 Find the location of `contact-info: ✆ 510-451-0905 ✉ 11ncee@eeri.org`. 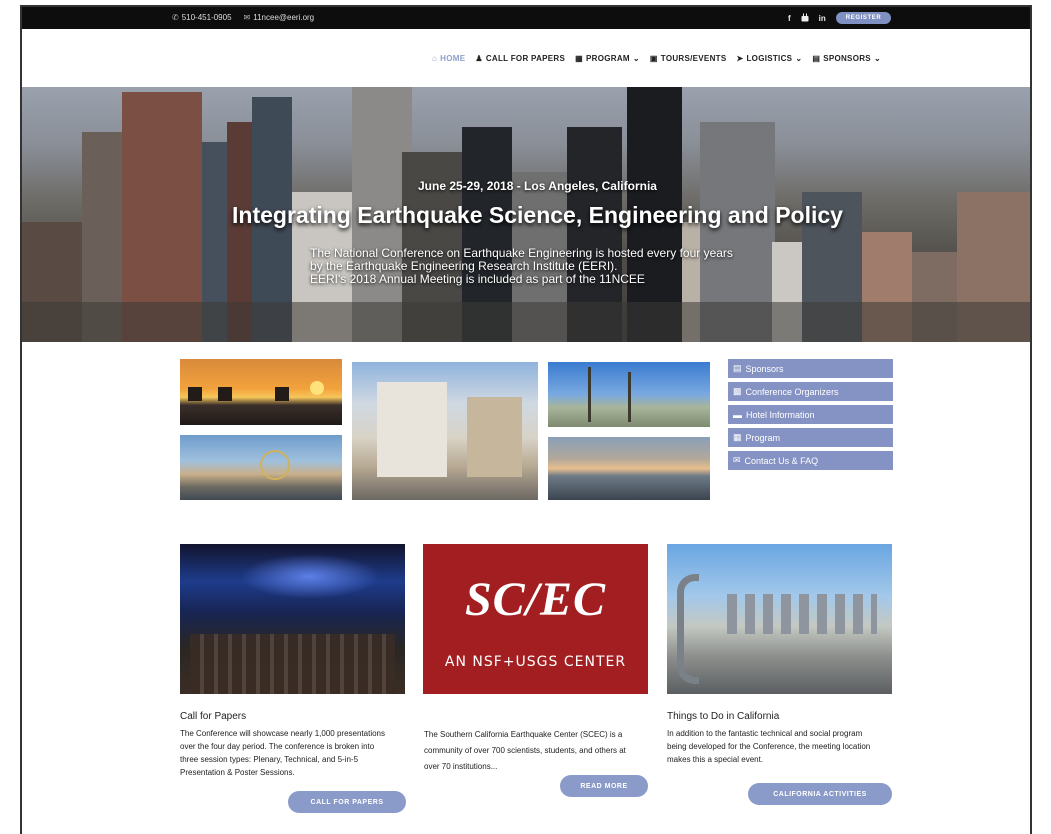

contact-info: ✆ 510-451-0905 ✉ 11ncee@eeri.org is located at coordinates (243, 17).